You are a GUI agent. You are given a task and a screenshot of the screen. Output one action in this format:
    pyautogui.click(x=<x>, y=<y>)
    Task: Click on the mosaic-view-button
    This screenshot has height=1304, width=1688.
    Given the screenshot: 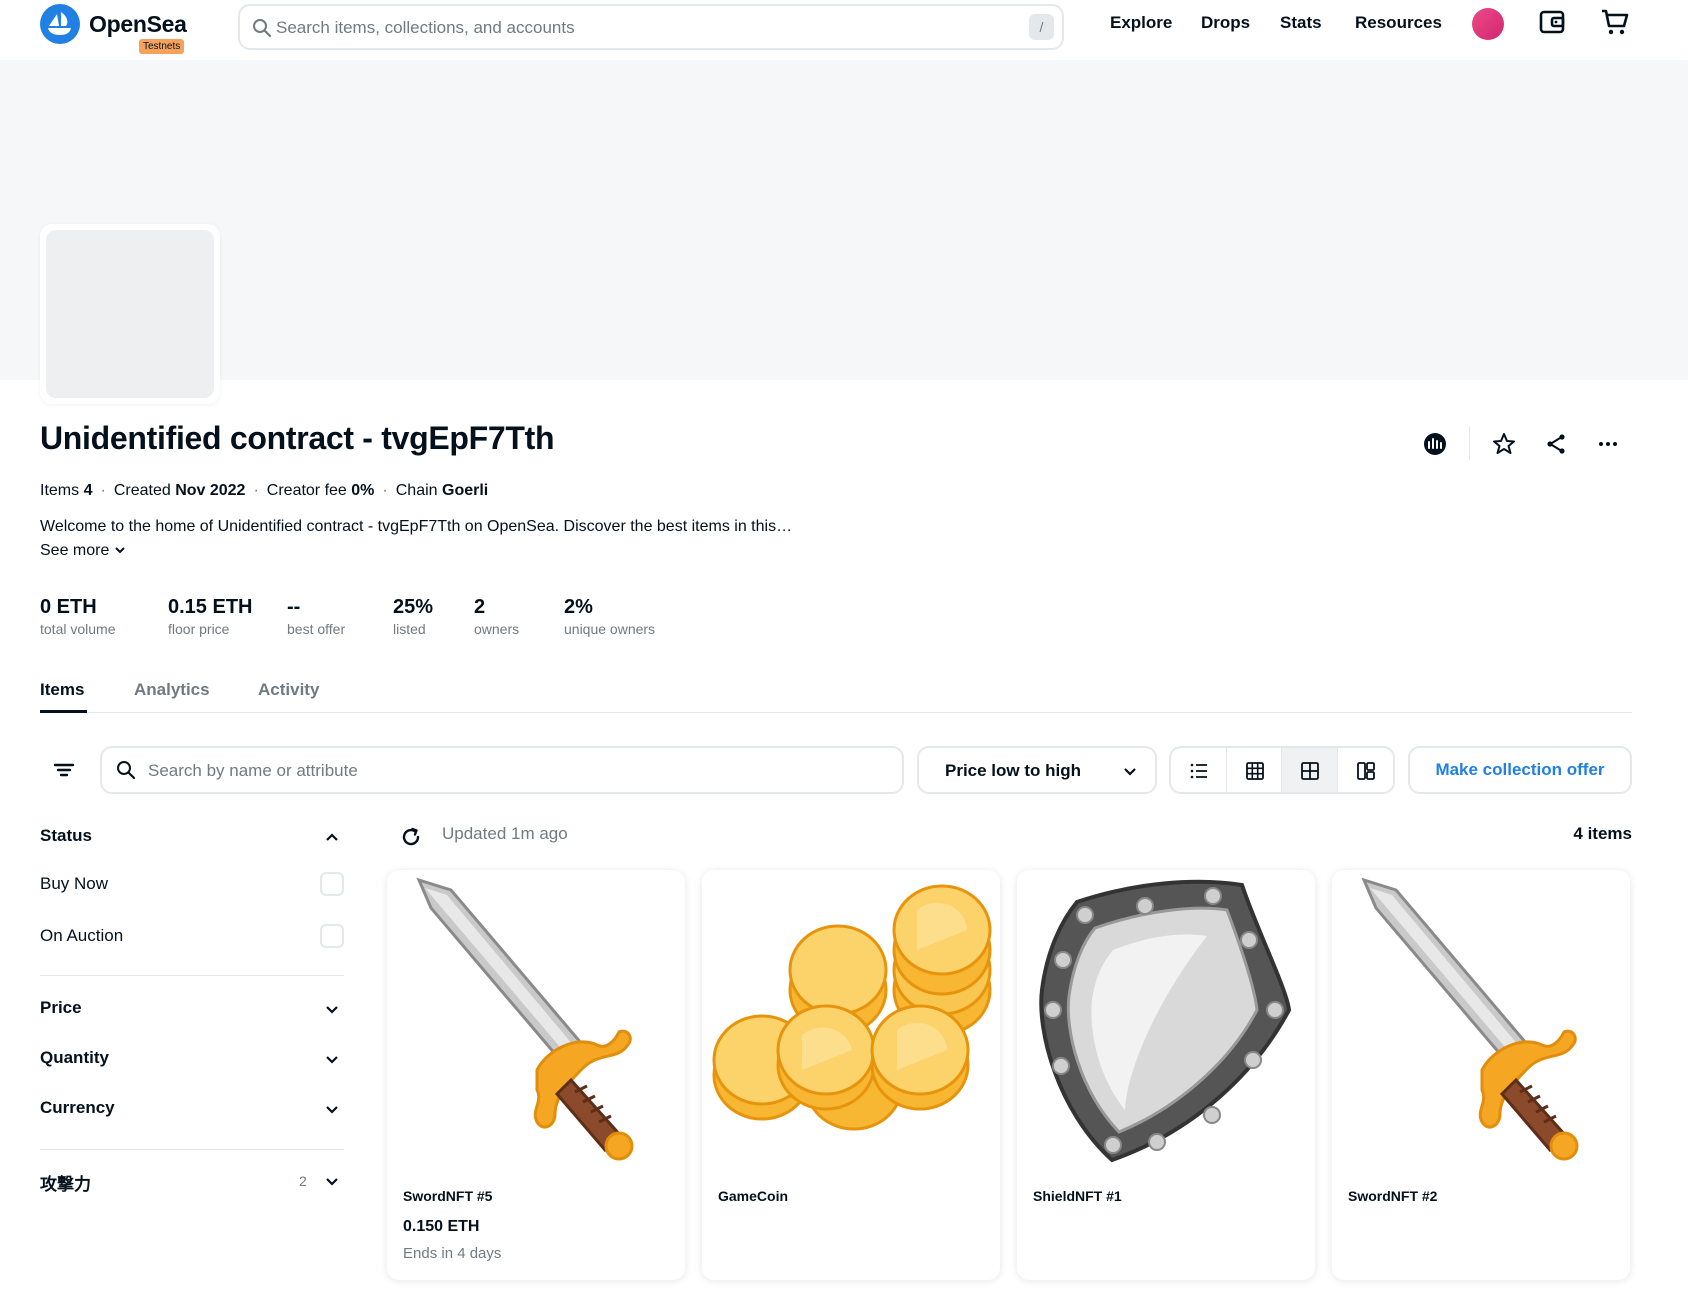 What is the action you would take?
    pyautogui.click(x=1366, y=770)
    